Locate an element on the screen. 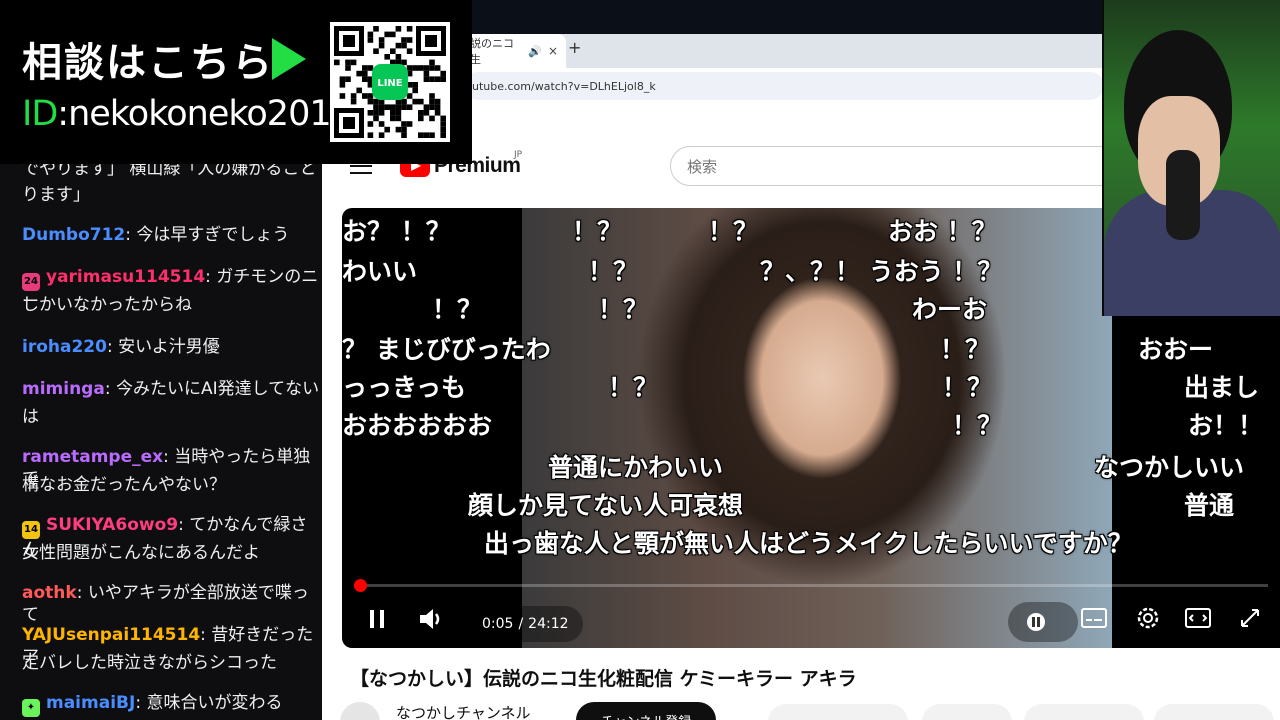 The image size is (1280, 720). search-placeholder: 検索 is located at coordinates (702, 166).